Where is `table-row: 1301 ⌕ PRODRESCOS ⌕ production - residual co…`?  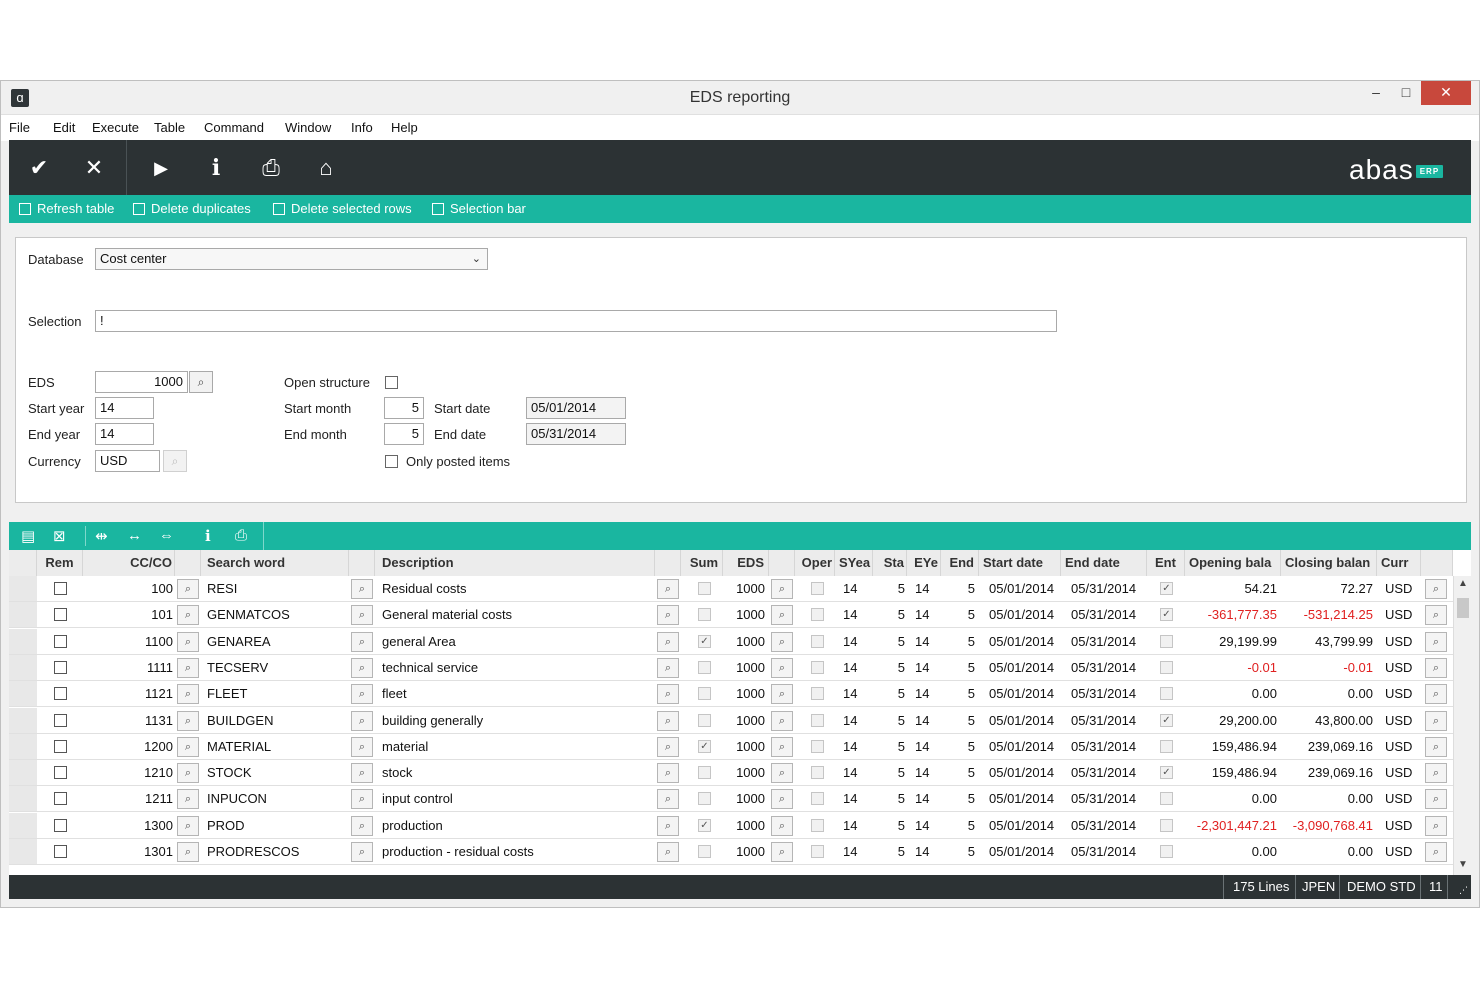 table-row: 1301 ⌕ PRODRESCOS ⌕ production - residual co… is located at coordinates (731, 852).